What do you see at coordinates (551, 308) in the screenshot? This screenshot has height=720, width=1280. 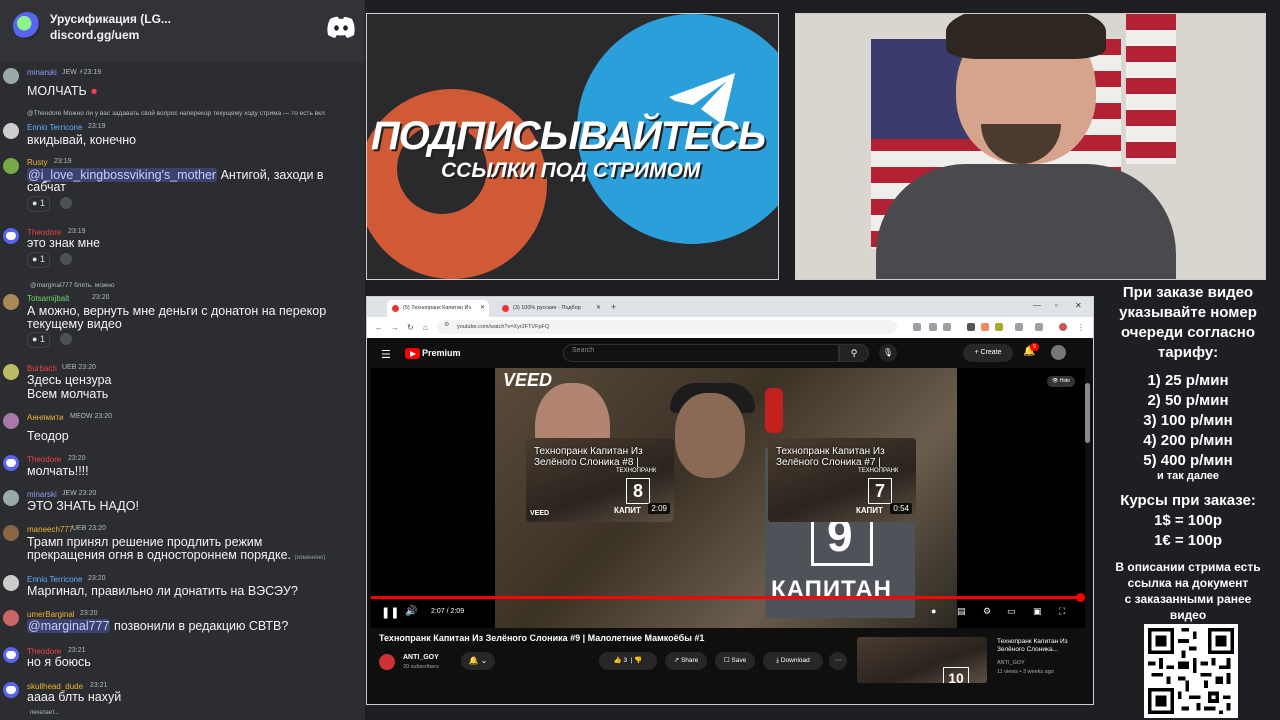 I see `browser-tab: (3) 100% русские · Подбор ✕` at bounding box center [551, 308].